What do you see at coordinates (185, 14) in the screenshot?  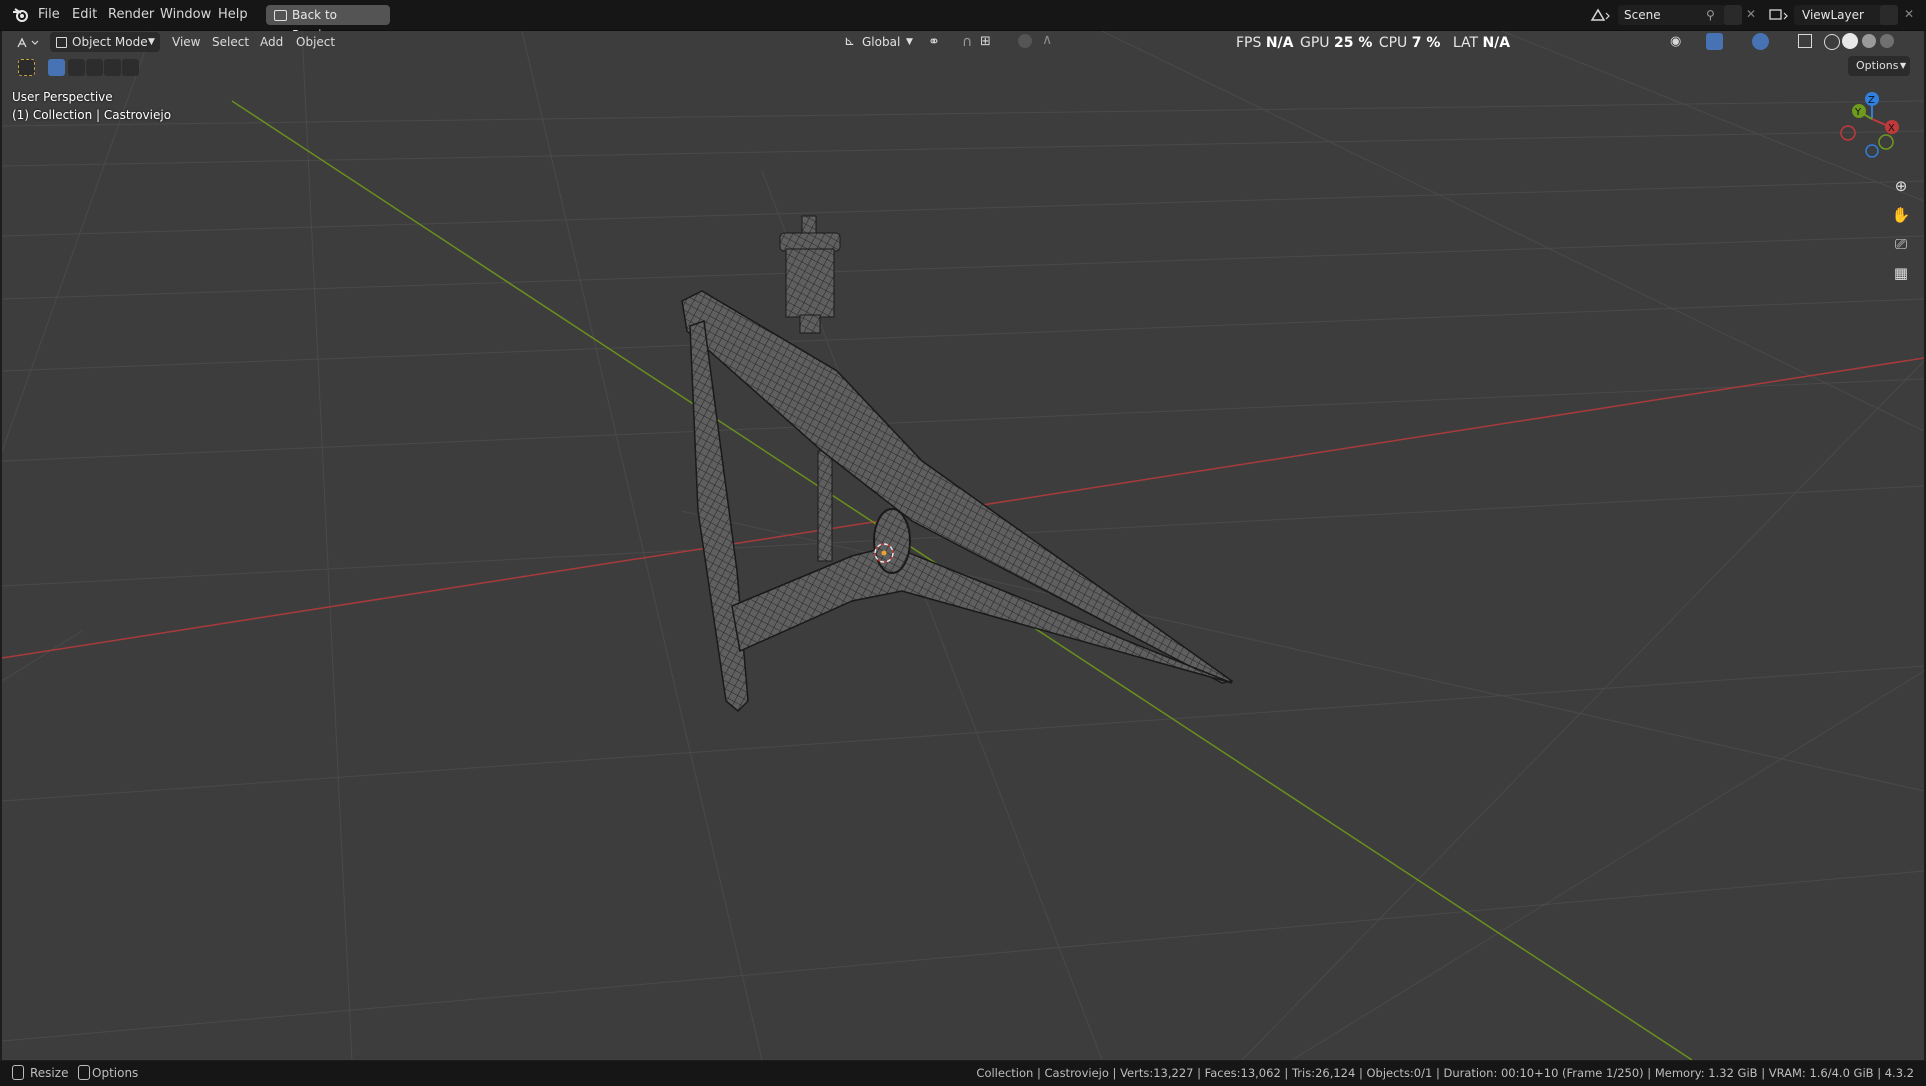 I see `menu-window: Window` at bounding box center [185, 14].